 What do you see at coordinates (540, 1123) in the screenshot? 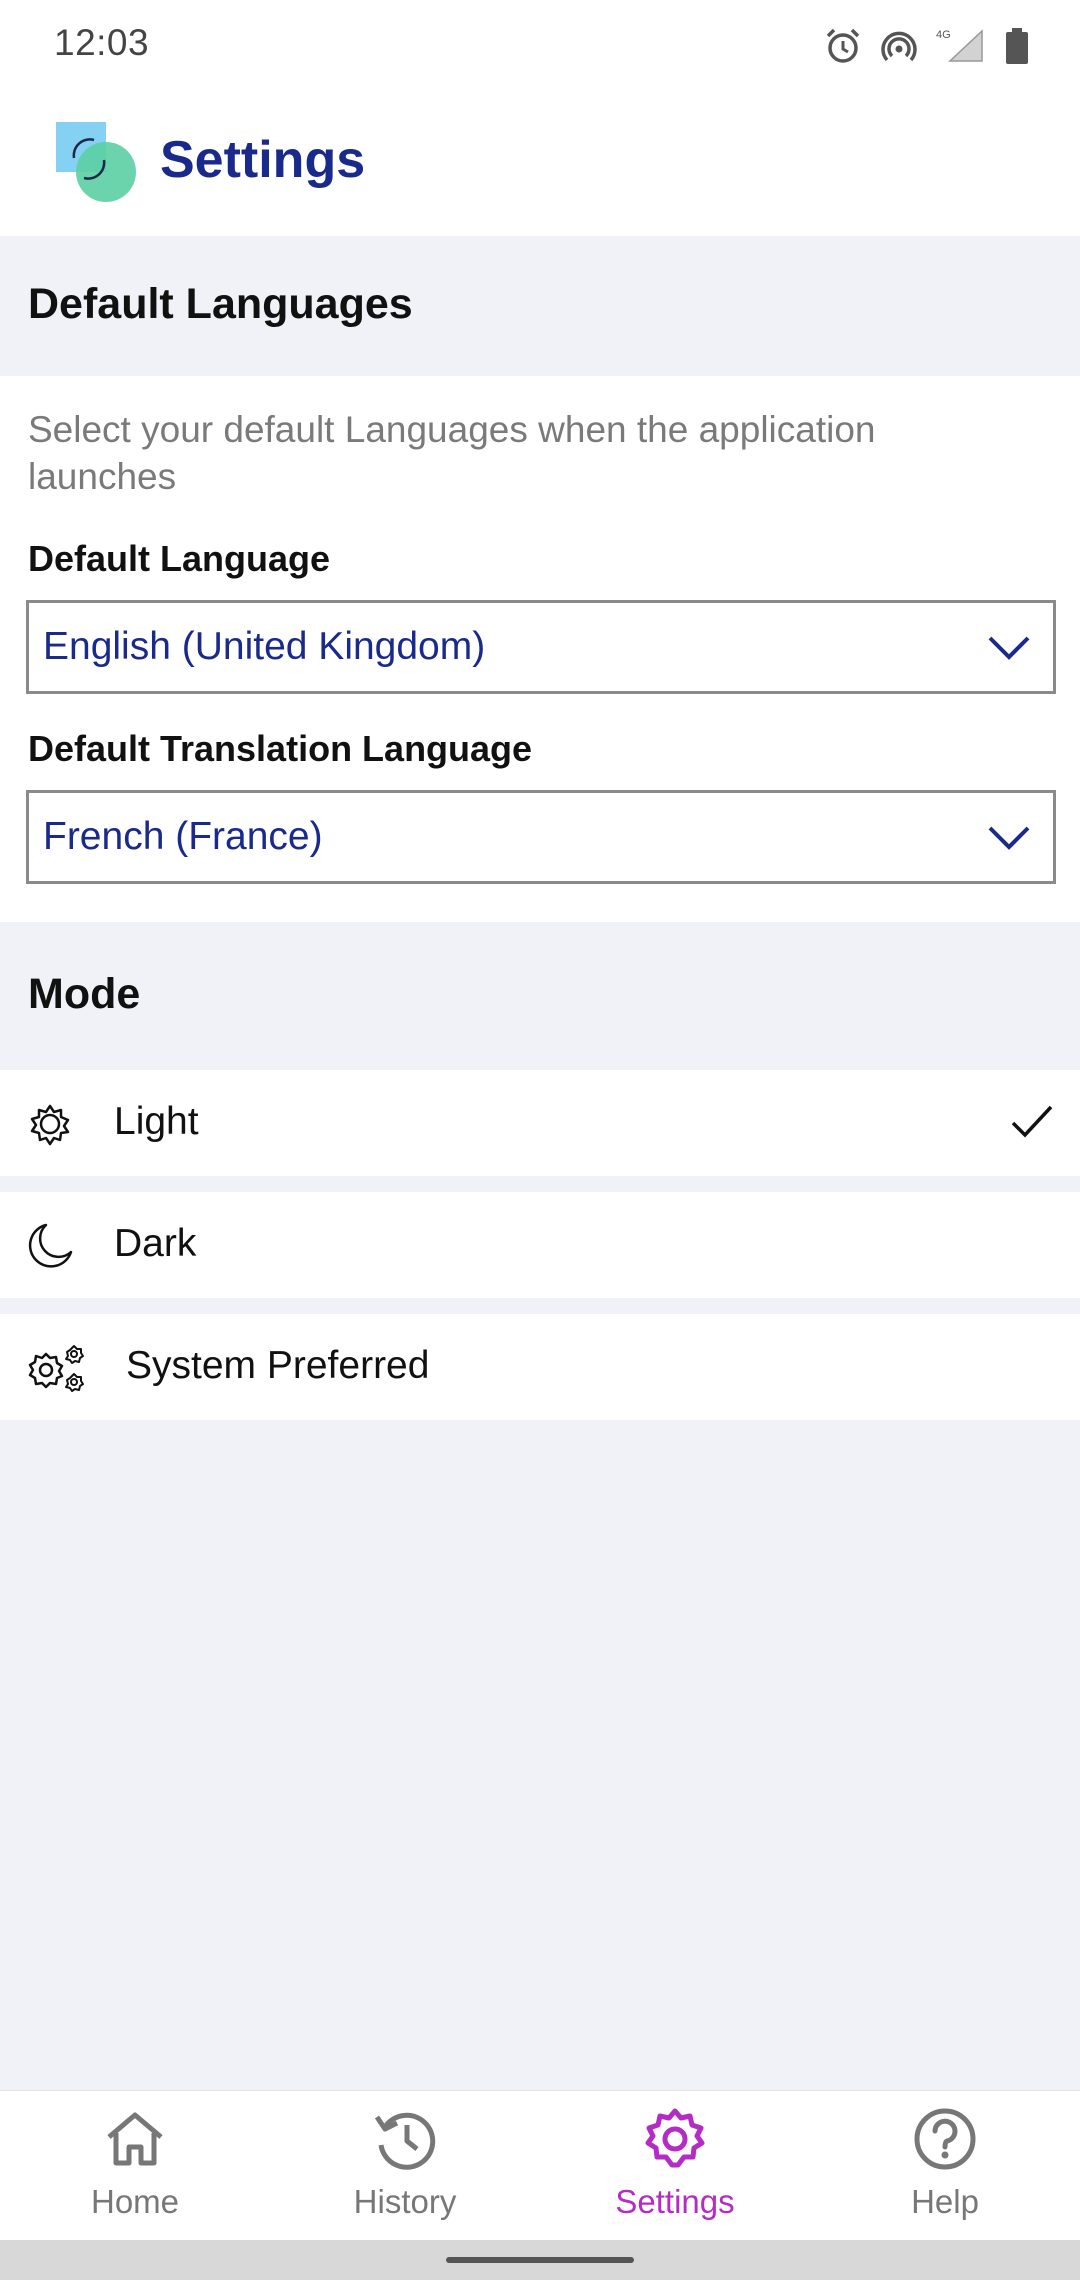
I see `mode-option-light: Light` at bounding box center [540, 1123].